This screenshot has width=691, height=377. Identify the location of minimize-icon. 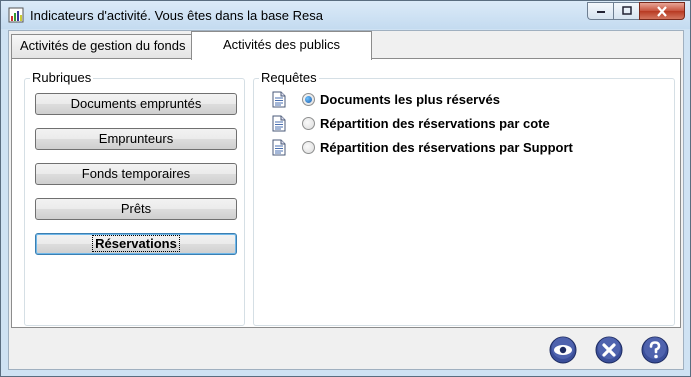
(600, 12).